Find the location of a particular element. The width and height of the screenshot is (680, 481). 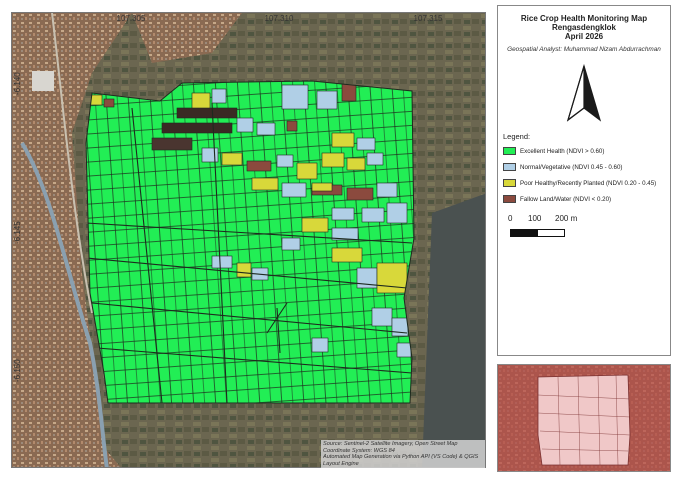

title-line-2: Rengasdengklok is located at coordinates (583, 27).